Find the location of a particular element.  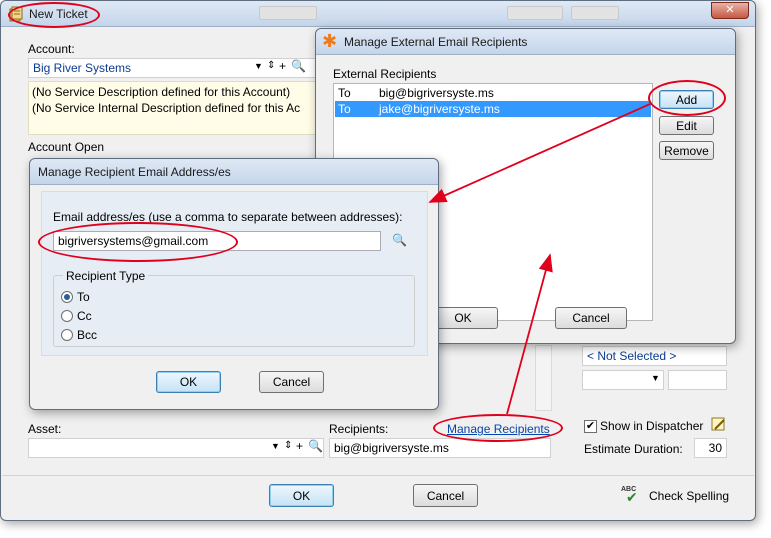

remove-button: Remove is located at coordinates (686, 150).